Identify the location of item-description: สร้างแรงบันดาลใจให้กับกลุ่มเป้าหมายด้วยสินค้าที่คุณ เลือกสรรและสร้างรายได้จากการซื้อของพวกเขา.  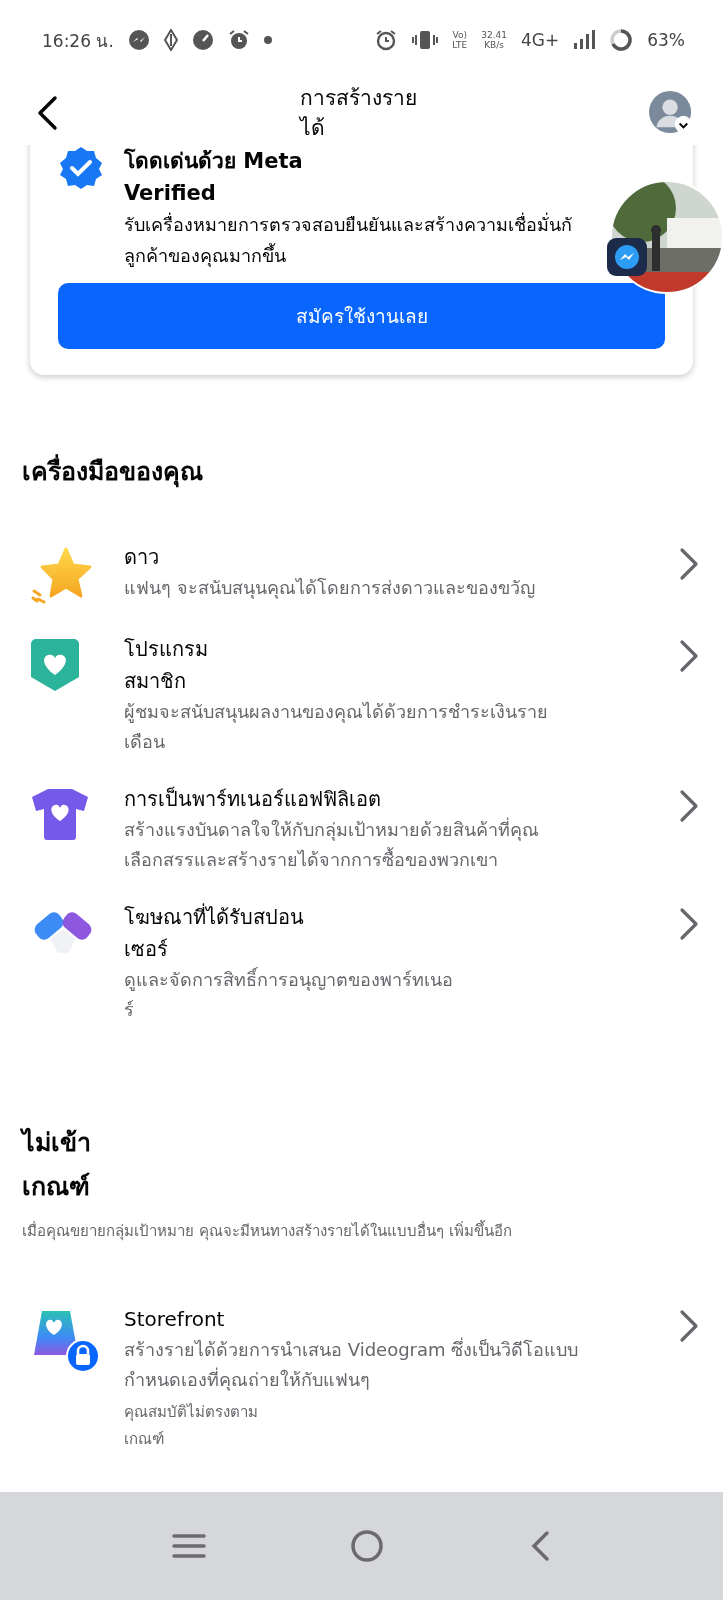
(332, 844).